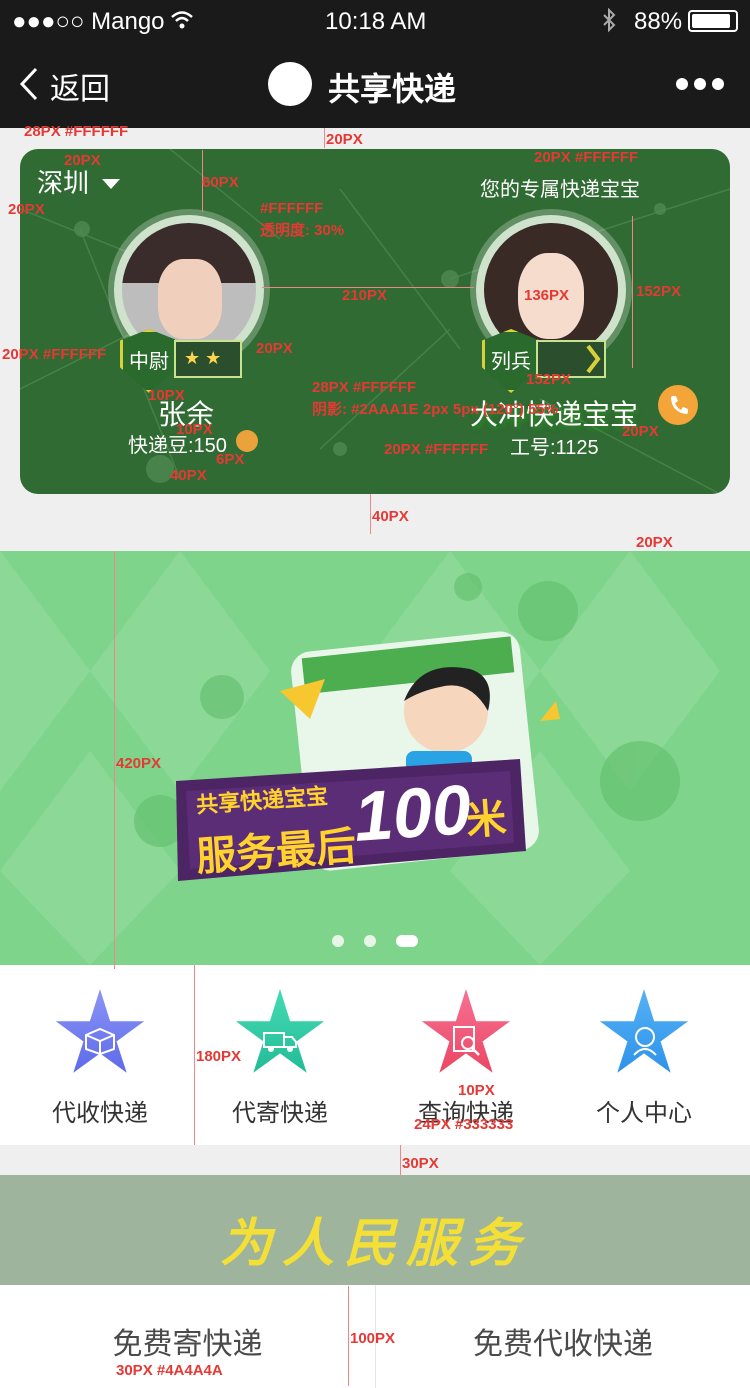 The image size is (750, 1388). What do you see at coordinates (247, 441) in the screenshot?
I see `bean-icon` at bounding box center [247, 441].